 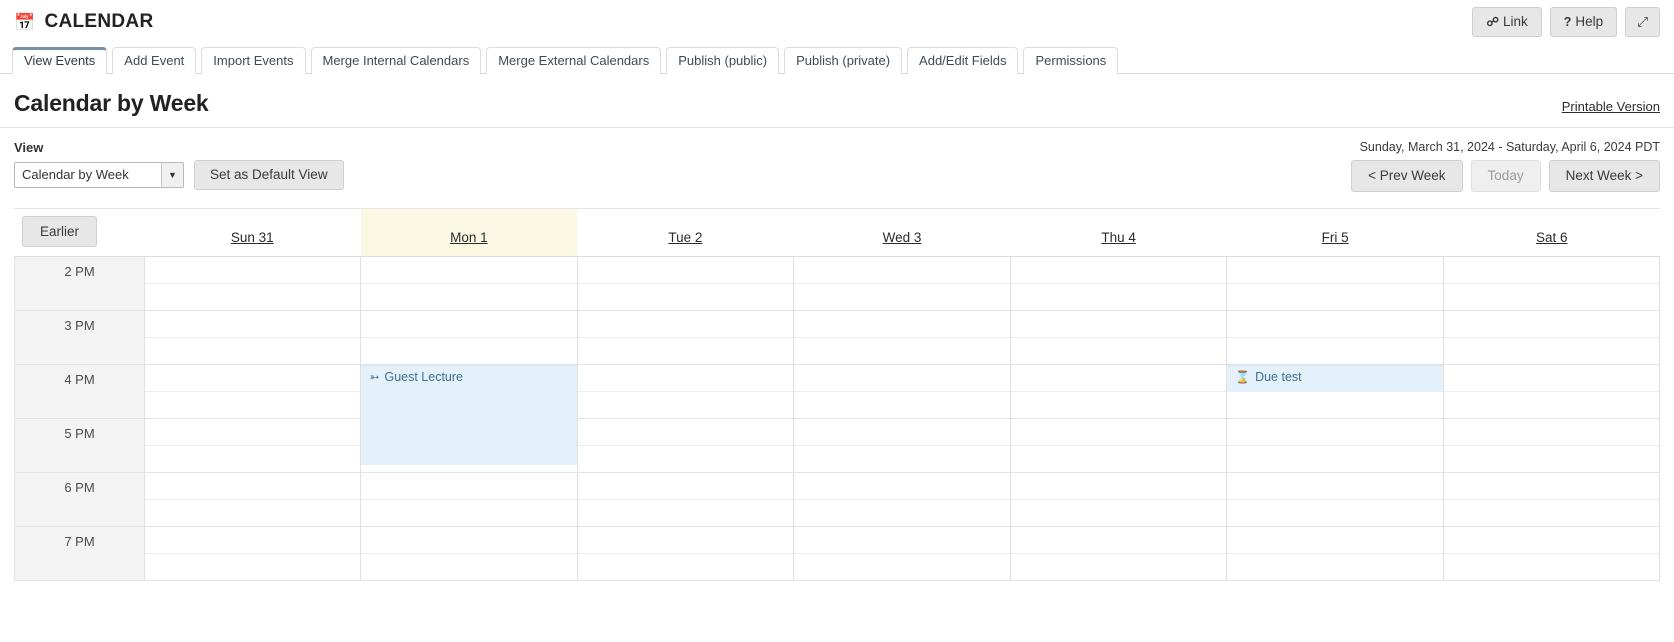 What do you see at coordinates (1552, 237) in the screenshot?
I see `day-link: Sat 6` at bounding box center [1552, 237].